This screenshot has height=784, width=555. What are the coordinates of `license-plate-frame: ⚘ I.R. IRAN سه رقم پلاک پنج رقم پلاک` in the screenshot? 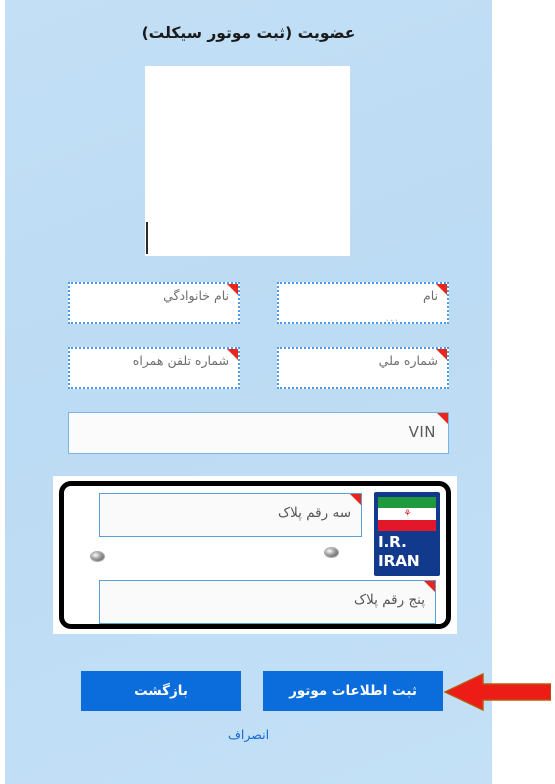 It's located at (255, 555).